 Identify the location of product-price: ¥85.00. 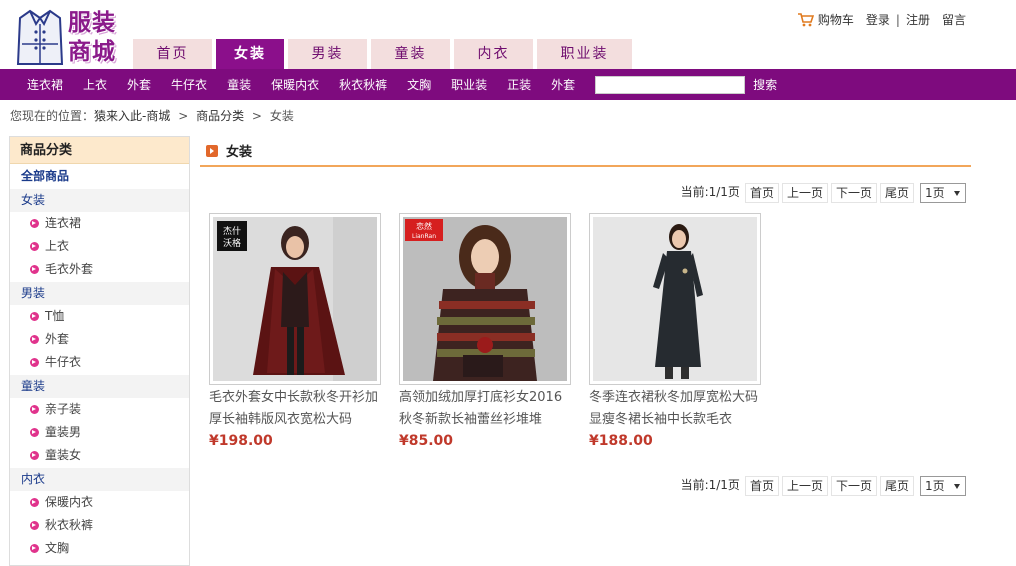
(426, 441).